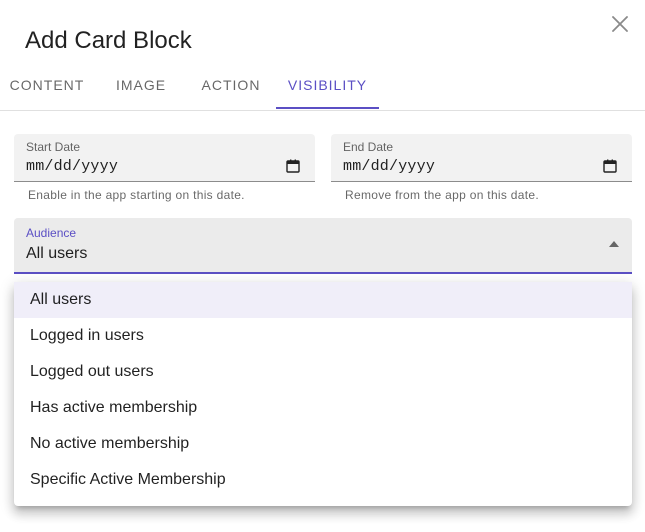  I want to click on audience-label: Audience, so click(51, 233).